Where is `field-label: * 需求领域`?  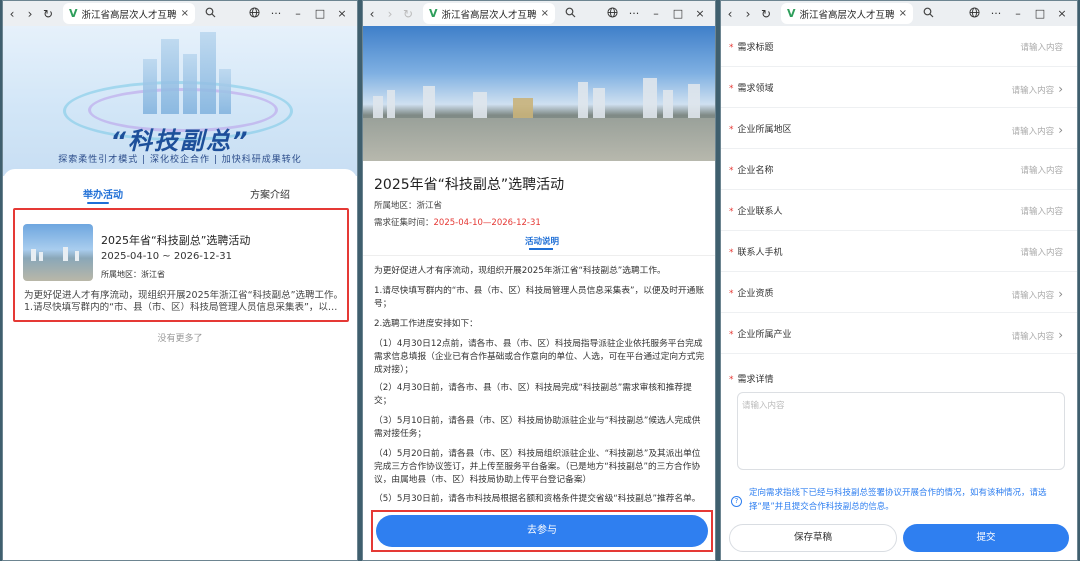 field-label: * 需求领域 is located at coordinates (751, 87).